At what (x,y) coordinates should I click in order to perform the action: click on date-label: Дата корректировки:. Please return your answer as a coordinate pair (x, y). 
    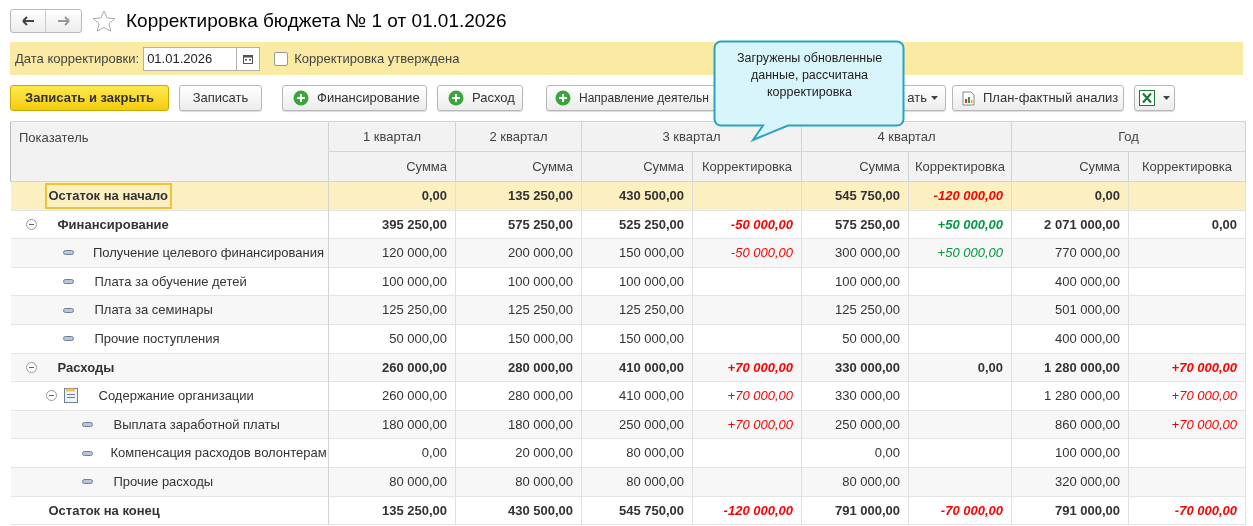
    Looking at the image, I should click on (77, 58).